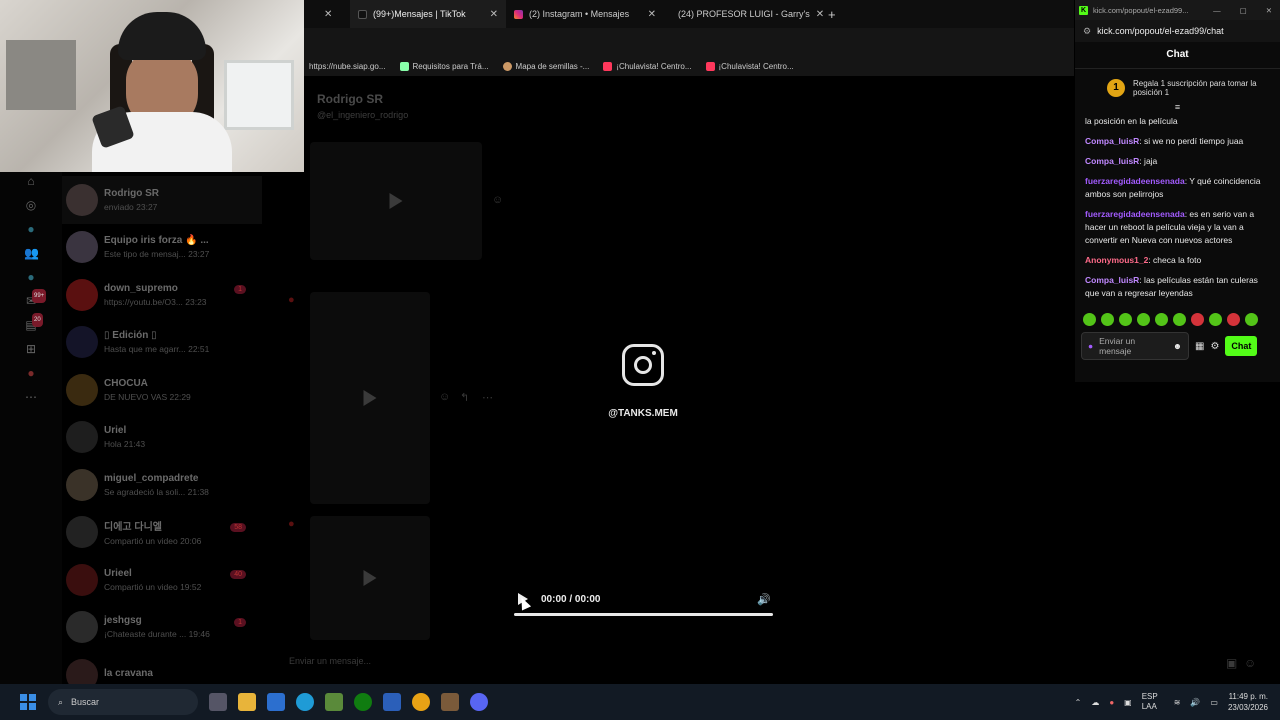 The width and height of the screenshot is (1280, 720). What do you see at coordinates (1241, 346) in the screenshot?
I see `send-chat-button: Chat` at bounding box center [1241, 346].